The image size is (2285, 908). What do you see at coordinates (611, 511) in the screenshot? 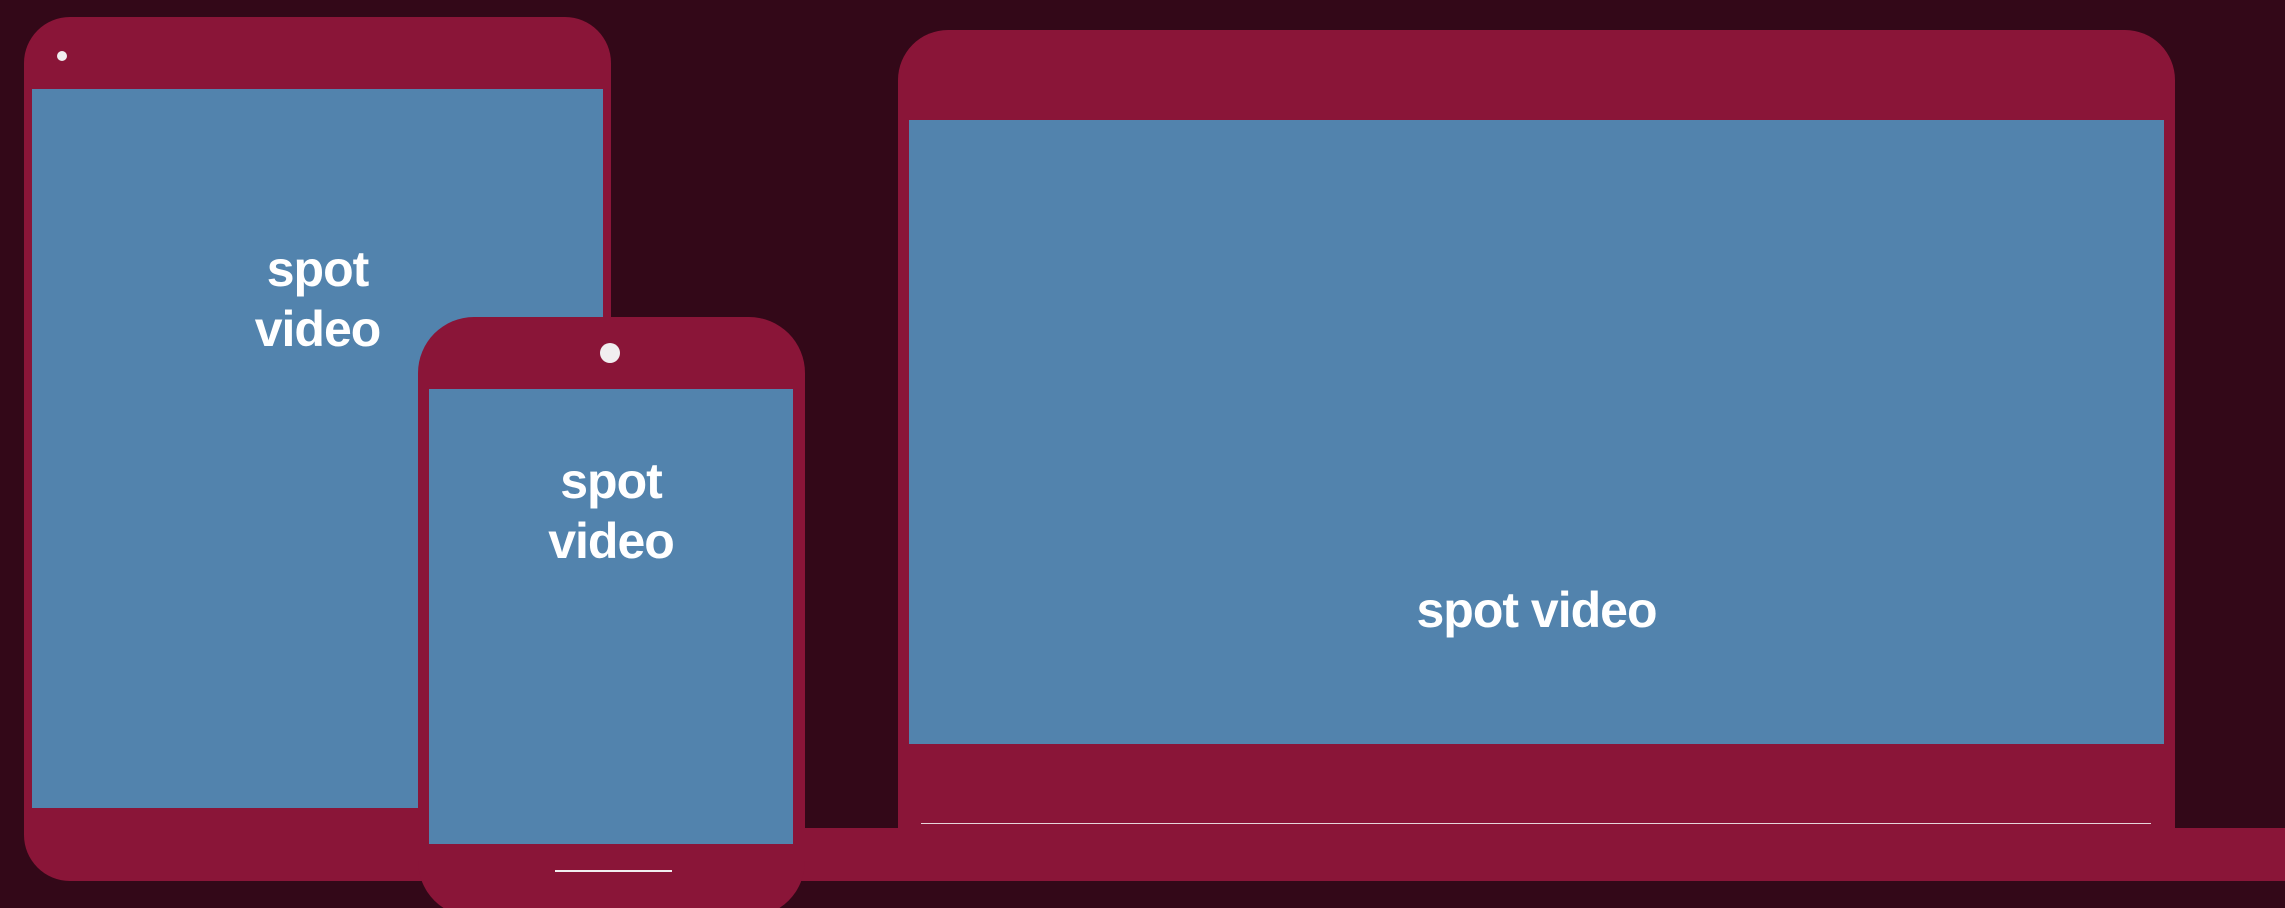
I see `phone-screen-label: spot video` at bounding box center [611, 511].